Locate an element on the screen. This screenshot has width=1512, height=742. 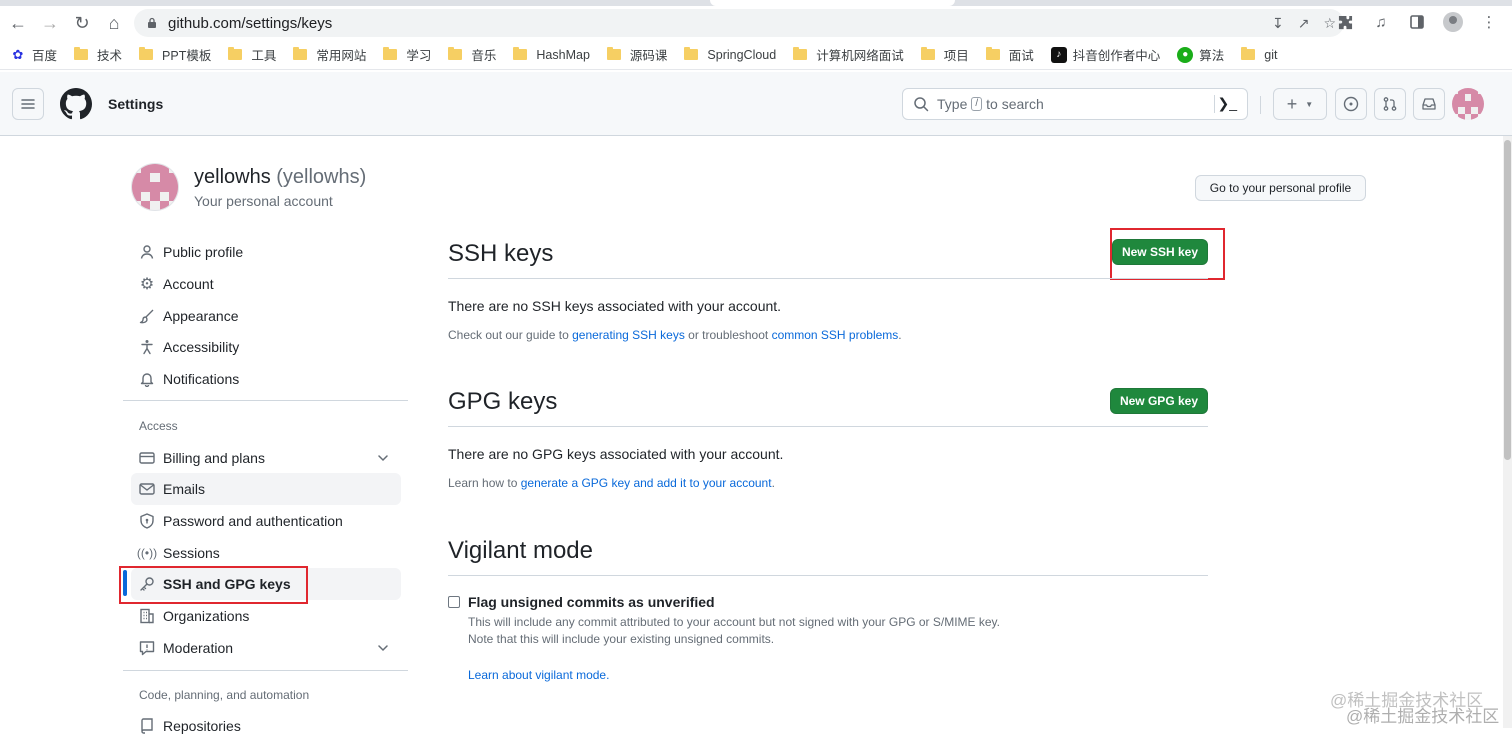
hamburger-icon is located at coordinates (28, 104).